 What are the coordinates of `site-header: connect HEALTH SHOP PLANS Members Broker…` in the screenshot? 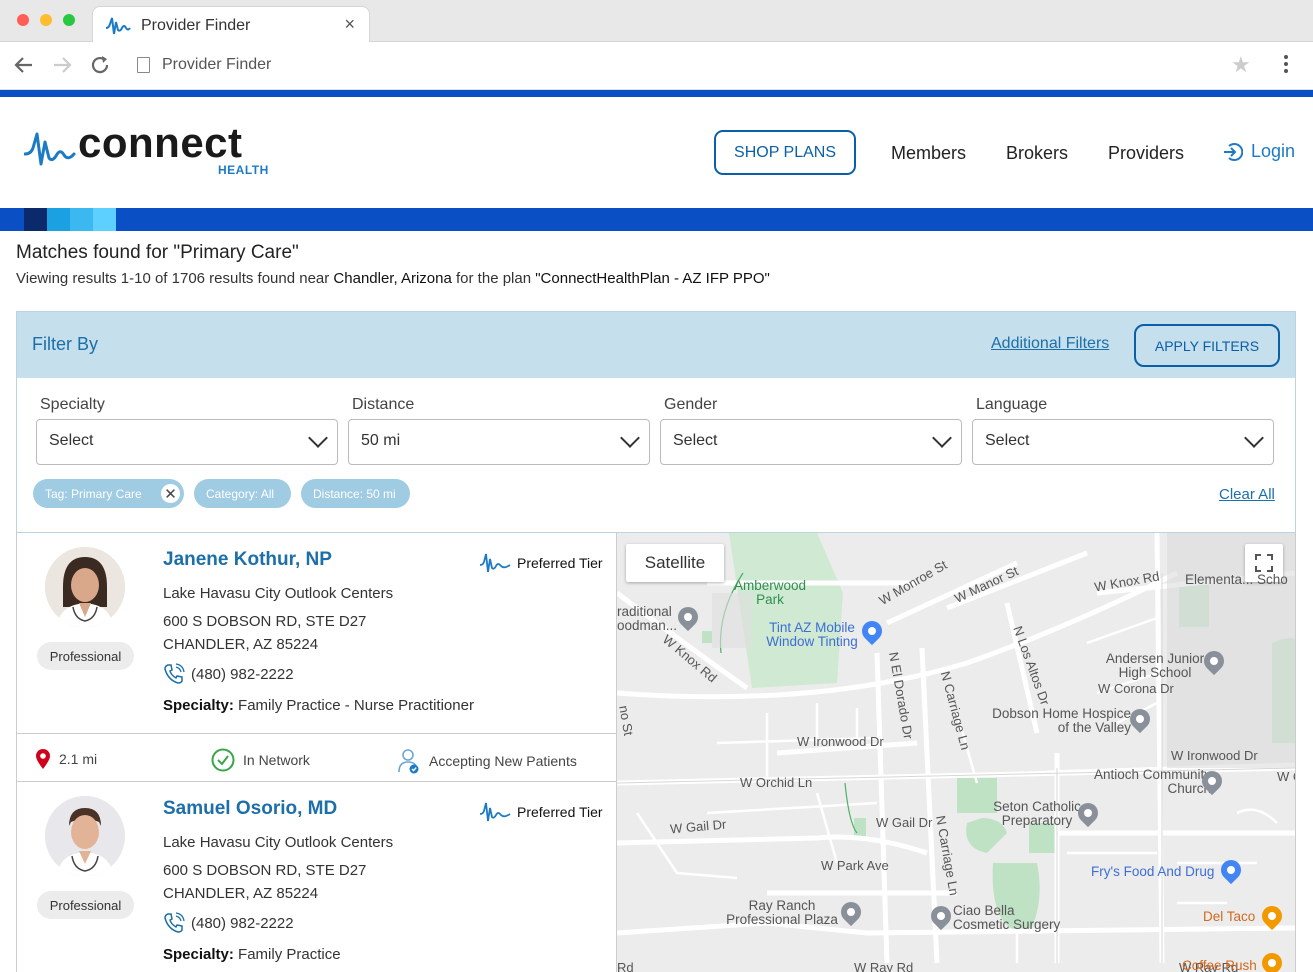 It's located at (656, 152).